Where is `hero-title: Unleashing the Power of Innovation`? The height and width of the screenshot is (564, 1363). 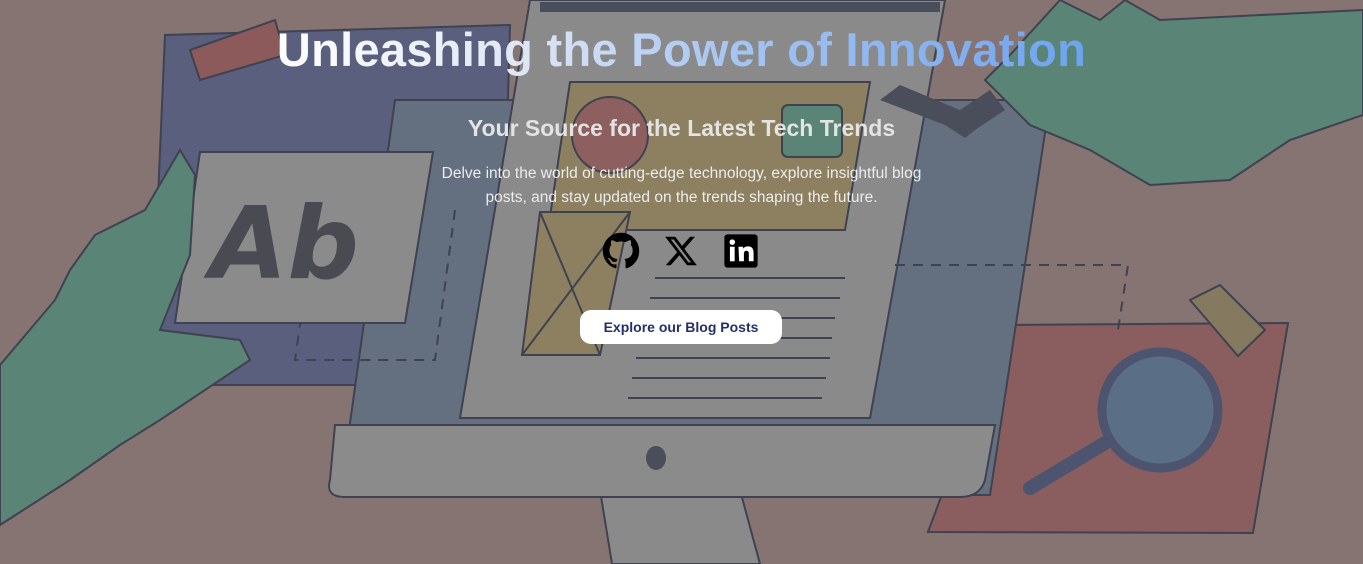 hero-title: Unleashing the Power of Innovation is located at coordinates (681, 49).